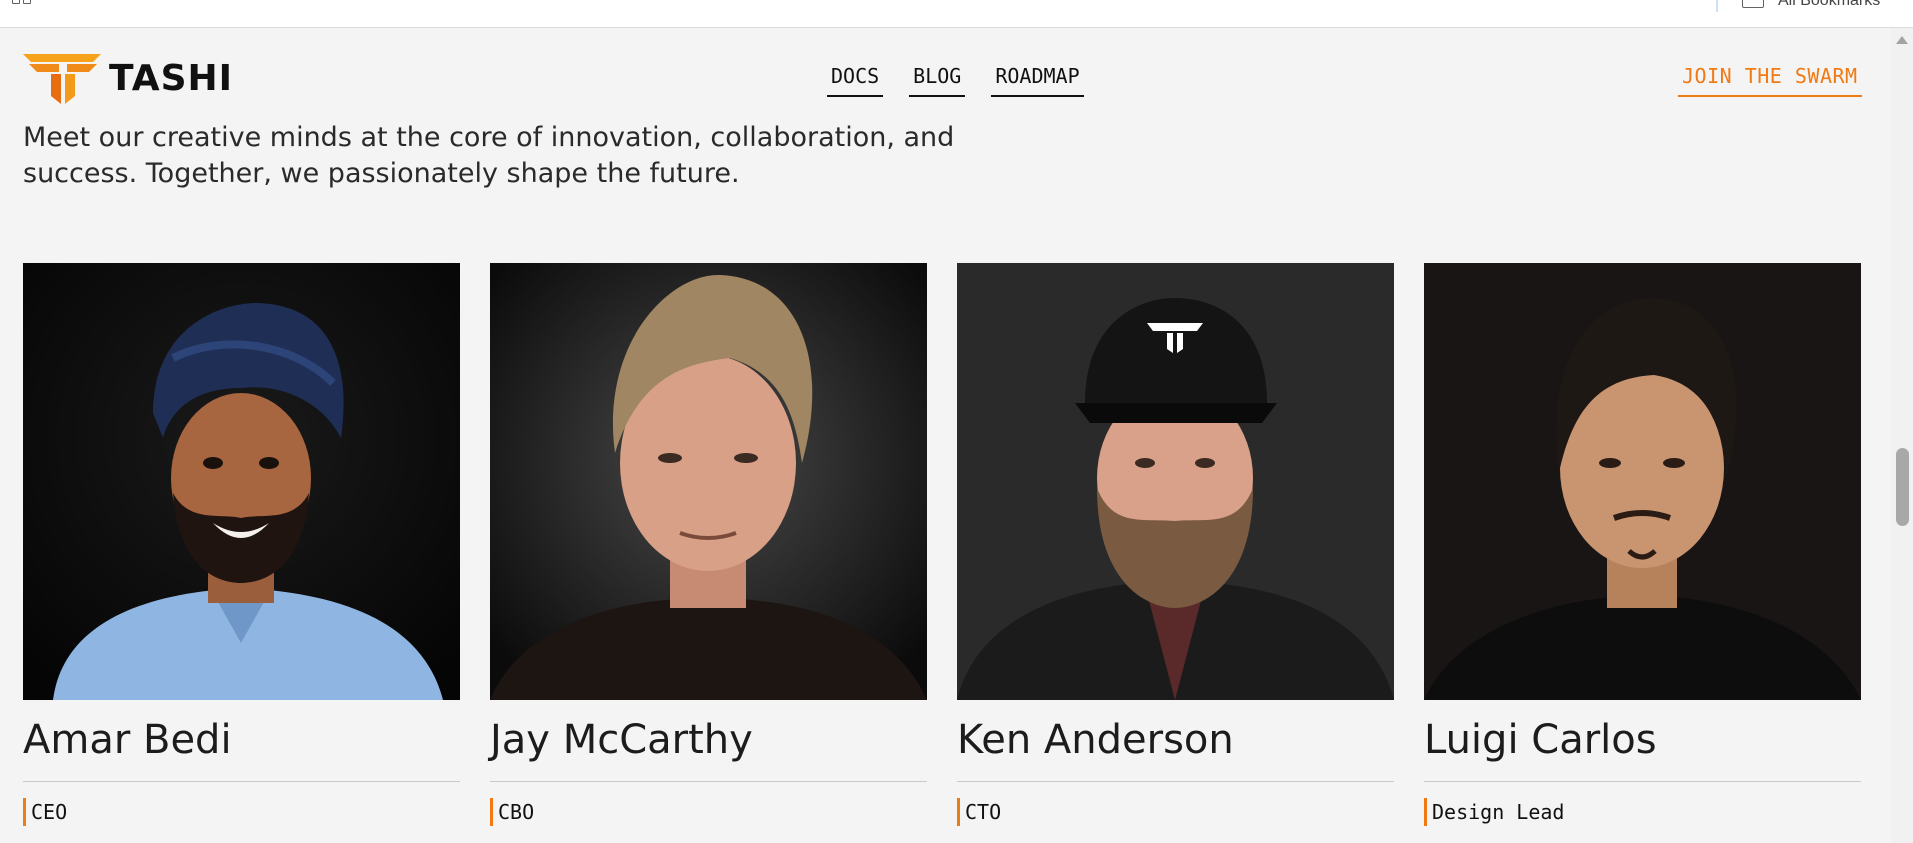 The height and width of the screenshot is (843, 1913). Describe the element at coordinates (1753, 4) in the screenshot. I see `folder-icon` at that location.